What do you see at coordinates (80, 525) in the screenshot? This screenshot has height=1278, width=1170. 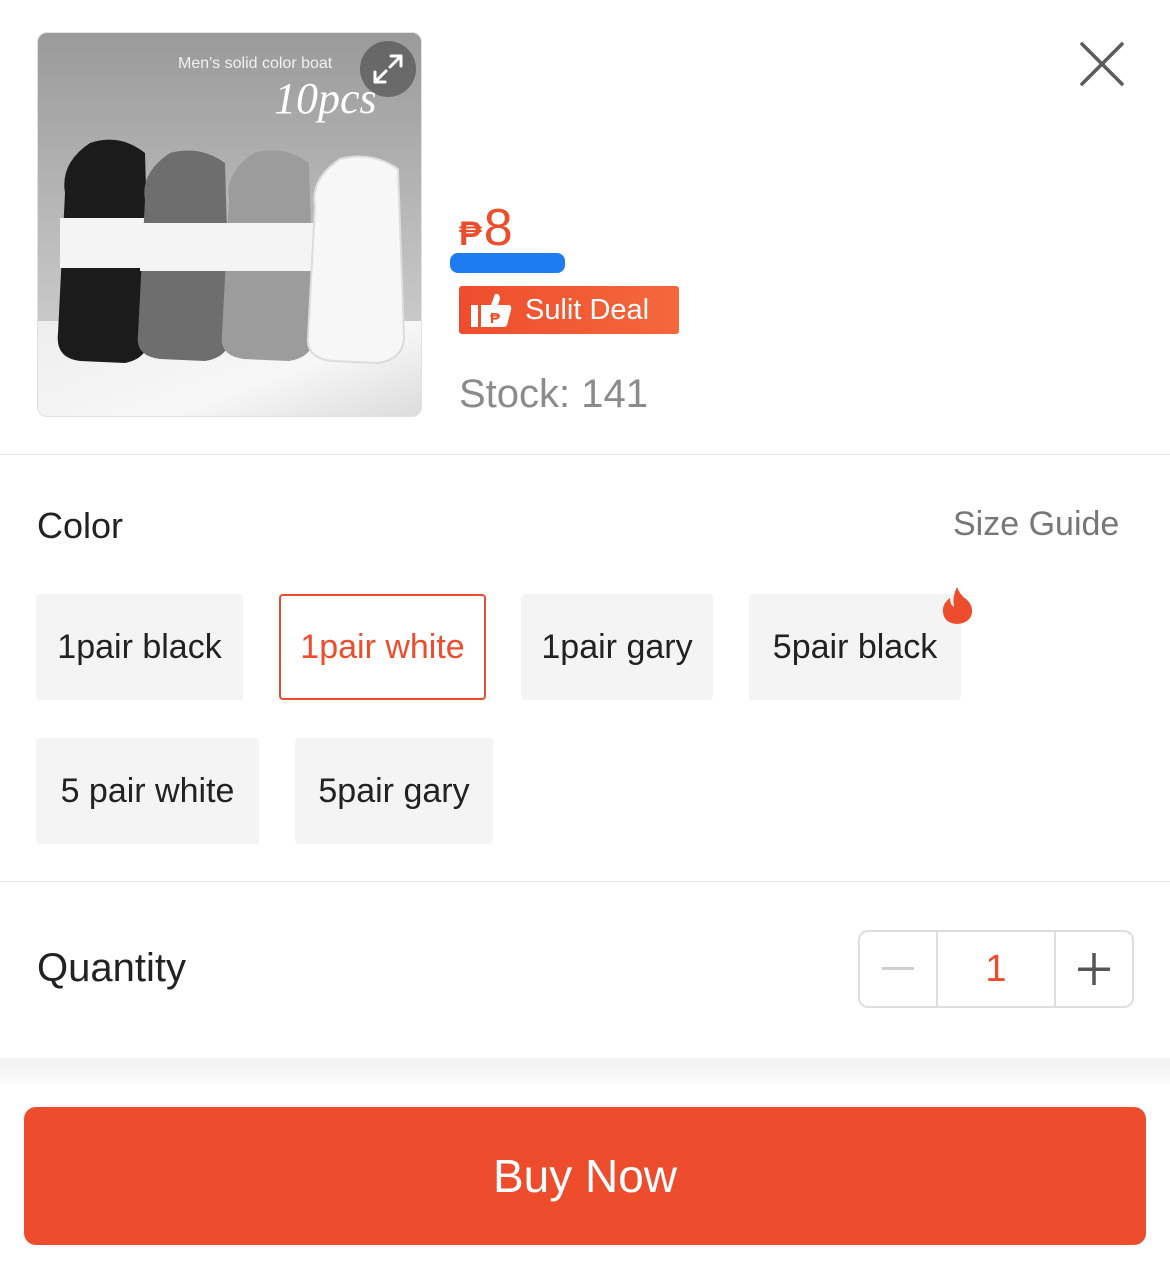 I see `variation-label: Color` at bounding box center [80, 525].